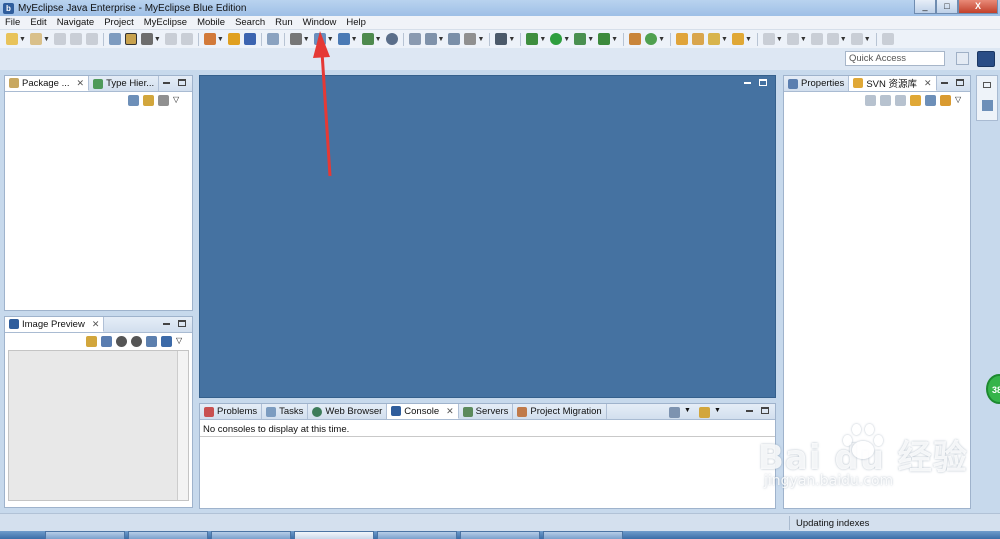 The image size is (1000, 539). What do you see at coordinates (870, 100) in the screenshot?
I see `home-icon` at bounding box center [870, 100].